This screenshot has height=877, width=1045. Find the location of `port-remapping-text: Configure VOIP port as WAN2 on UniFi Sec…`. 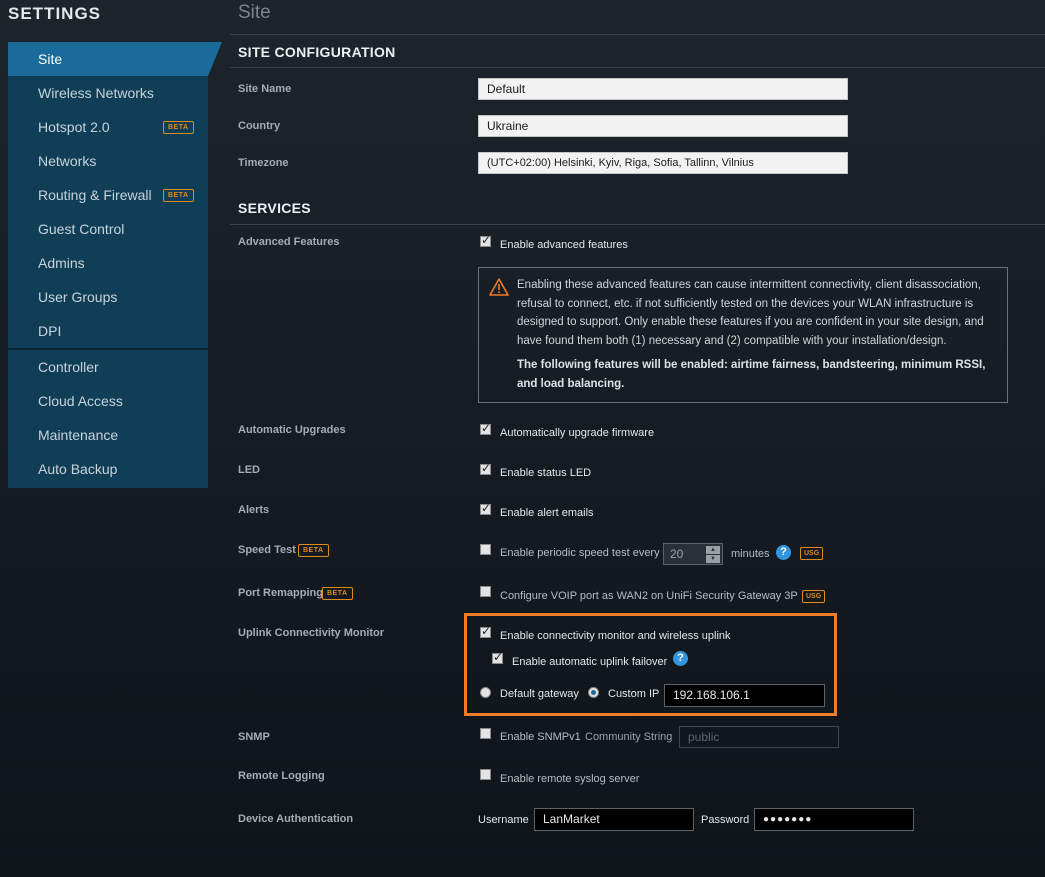

port-remapping-text: Configure VOIP port as WAN2 on UniFi Sec… is located at coordinates (649, 596).